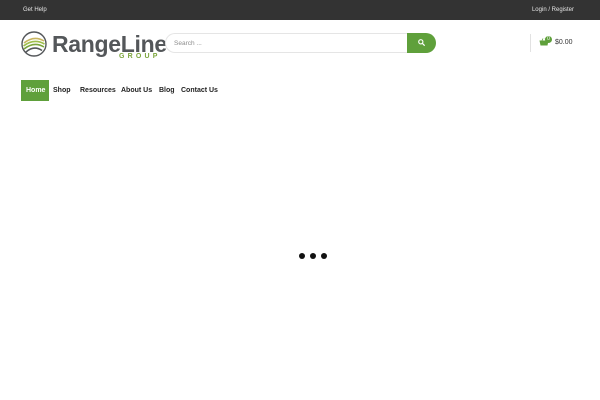  I want to click on search-icon, so click(421, 42).